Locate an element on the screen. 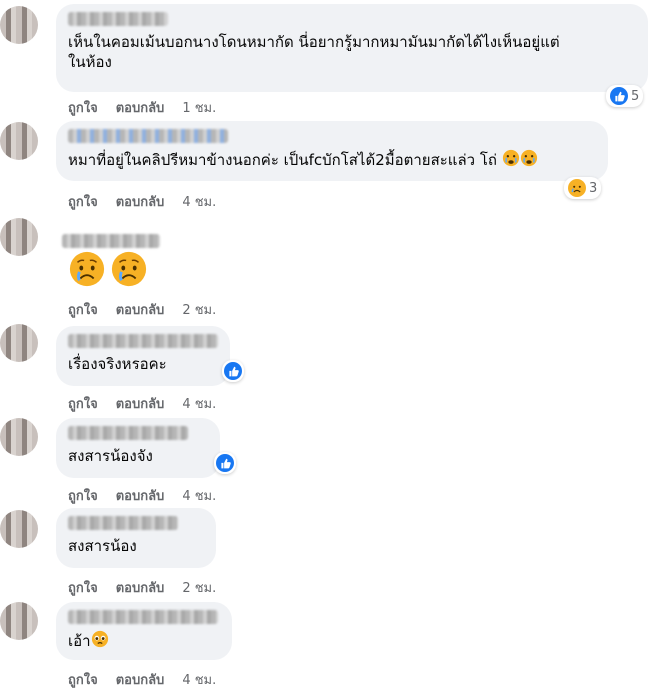 Image resolution: width=657 pixels, height=695 pixels. reaction-summary: 5 is located at coordinates (625, 96).